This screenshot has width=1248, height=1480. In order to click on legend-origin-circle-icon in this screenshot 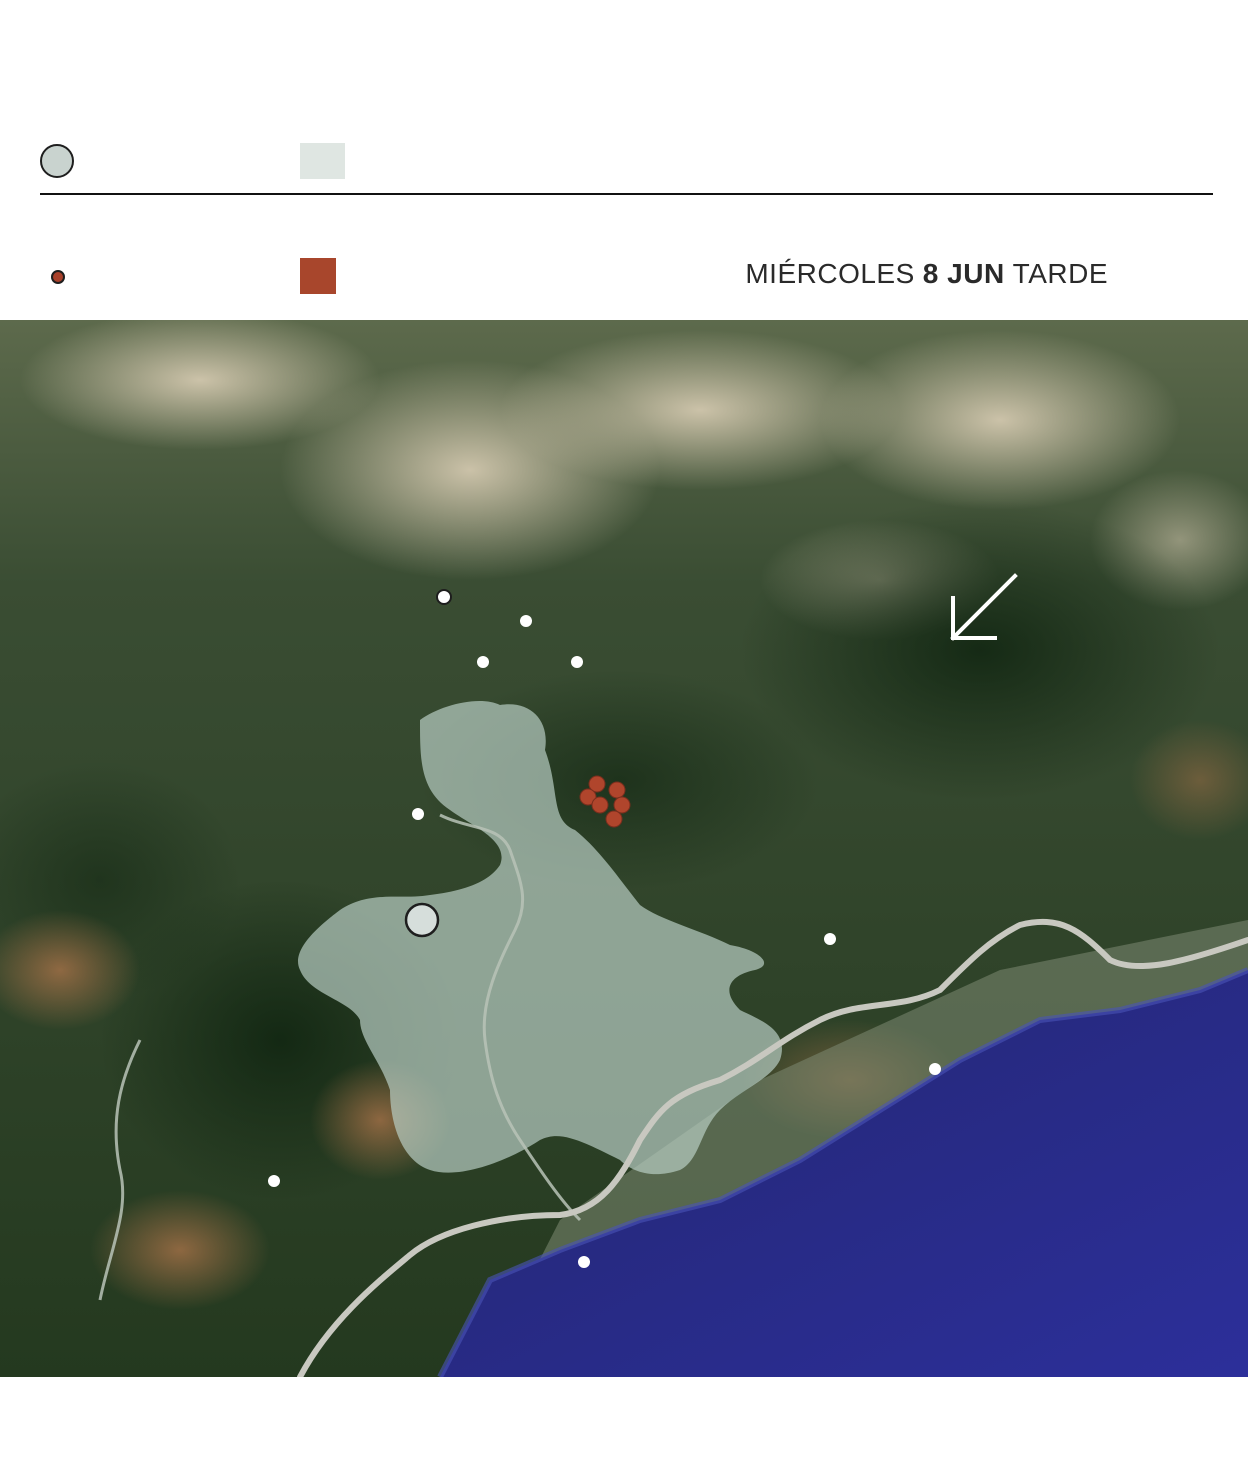, I will do `click(57, 161)`.